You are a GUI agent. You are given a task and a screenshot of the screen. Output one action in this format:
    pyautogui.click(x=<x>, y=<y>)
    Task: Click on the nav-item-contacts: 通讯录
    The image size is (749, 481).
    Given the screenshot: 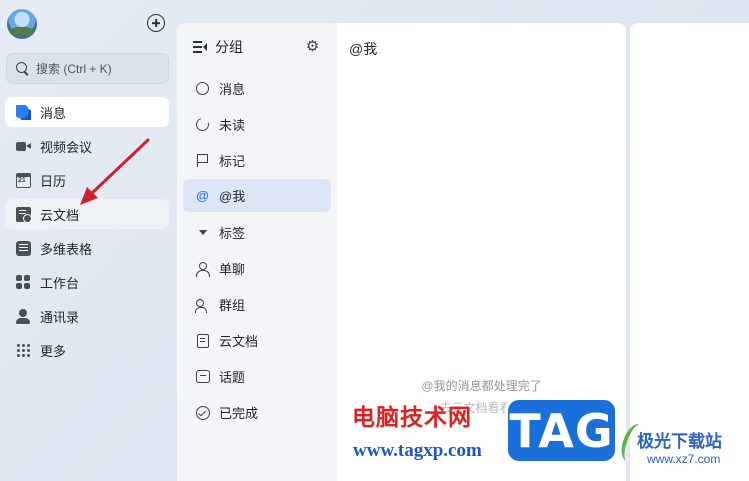 What is the action you would take?
    pyautogui.click(x=87, y=316)
    